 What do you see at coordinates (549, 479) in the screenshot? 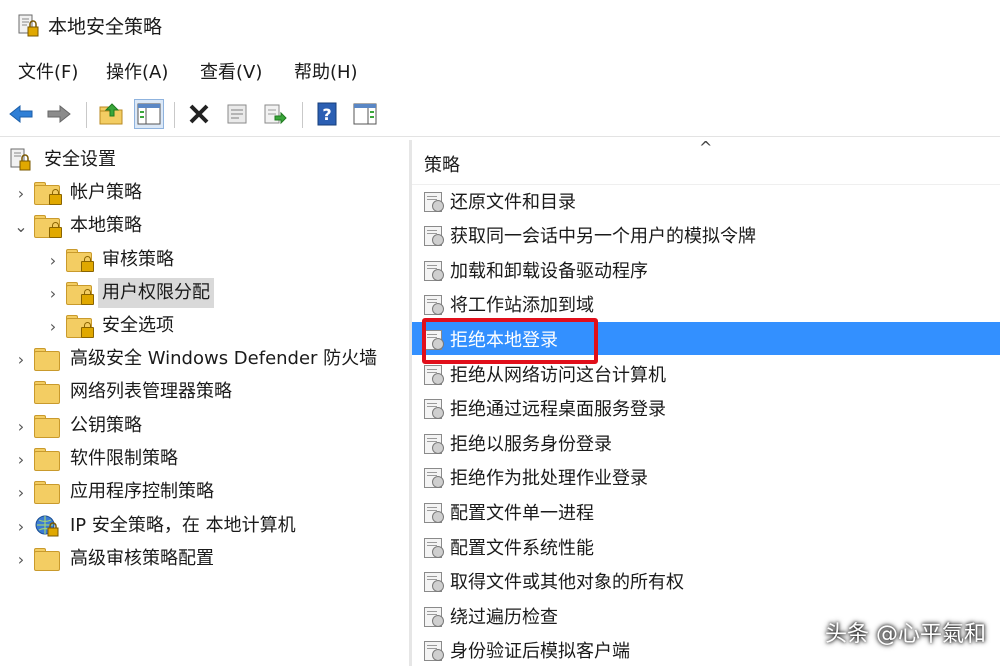
I see `policy-label: 拒绝作为批处理作业登录` at bounding box center [549, 479].